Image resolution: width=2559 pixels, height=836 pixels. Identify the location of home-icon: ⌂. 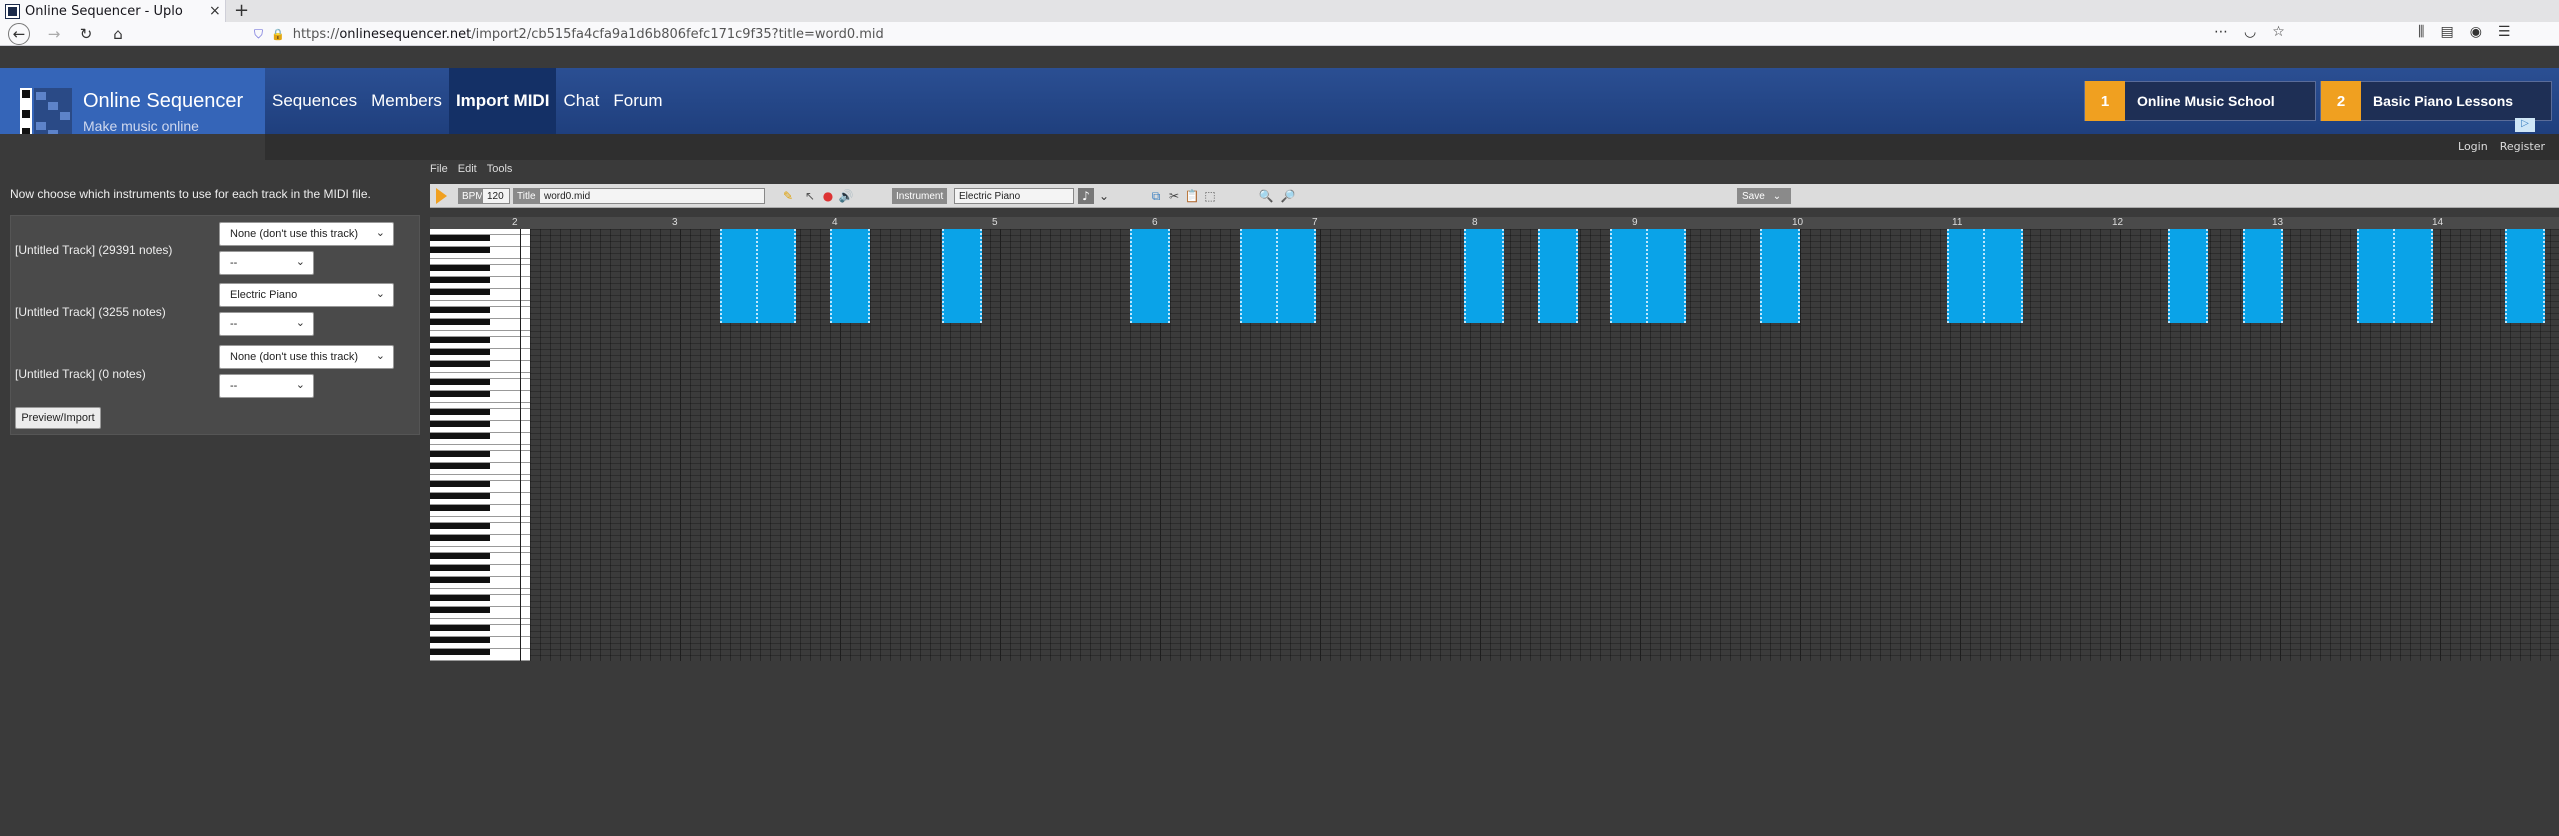
(118, 34).